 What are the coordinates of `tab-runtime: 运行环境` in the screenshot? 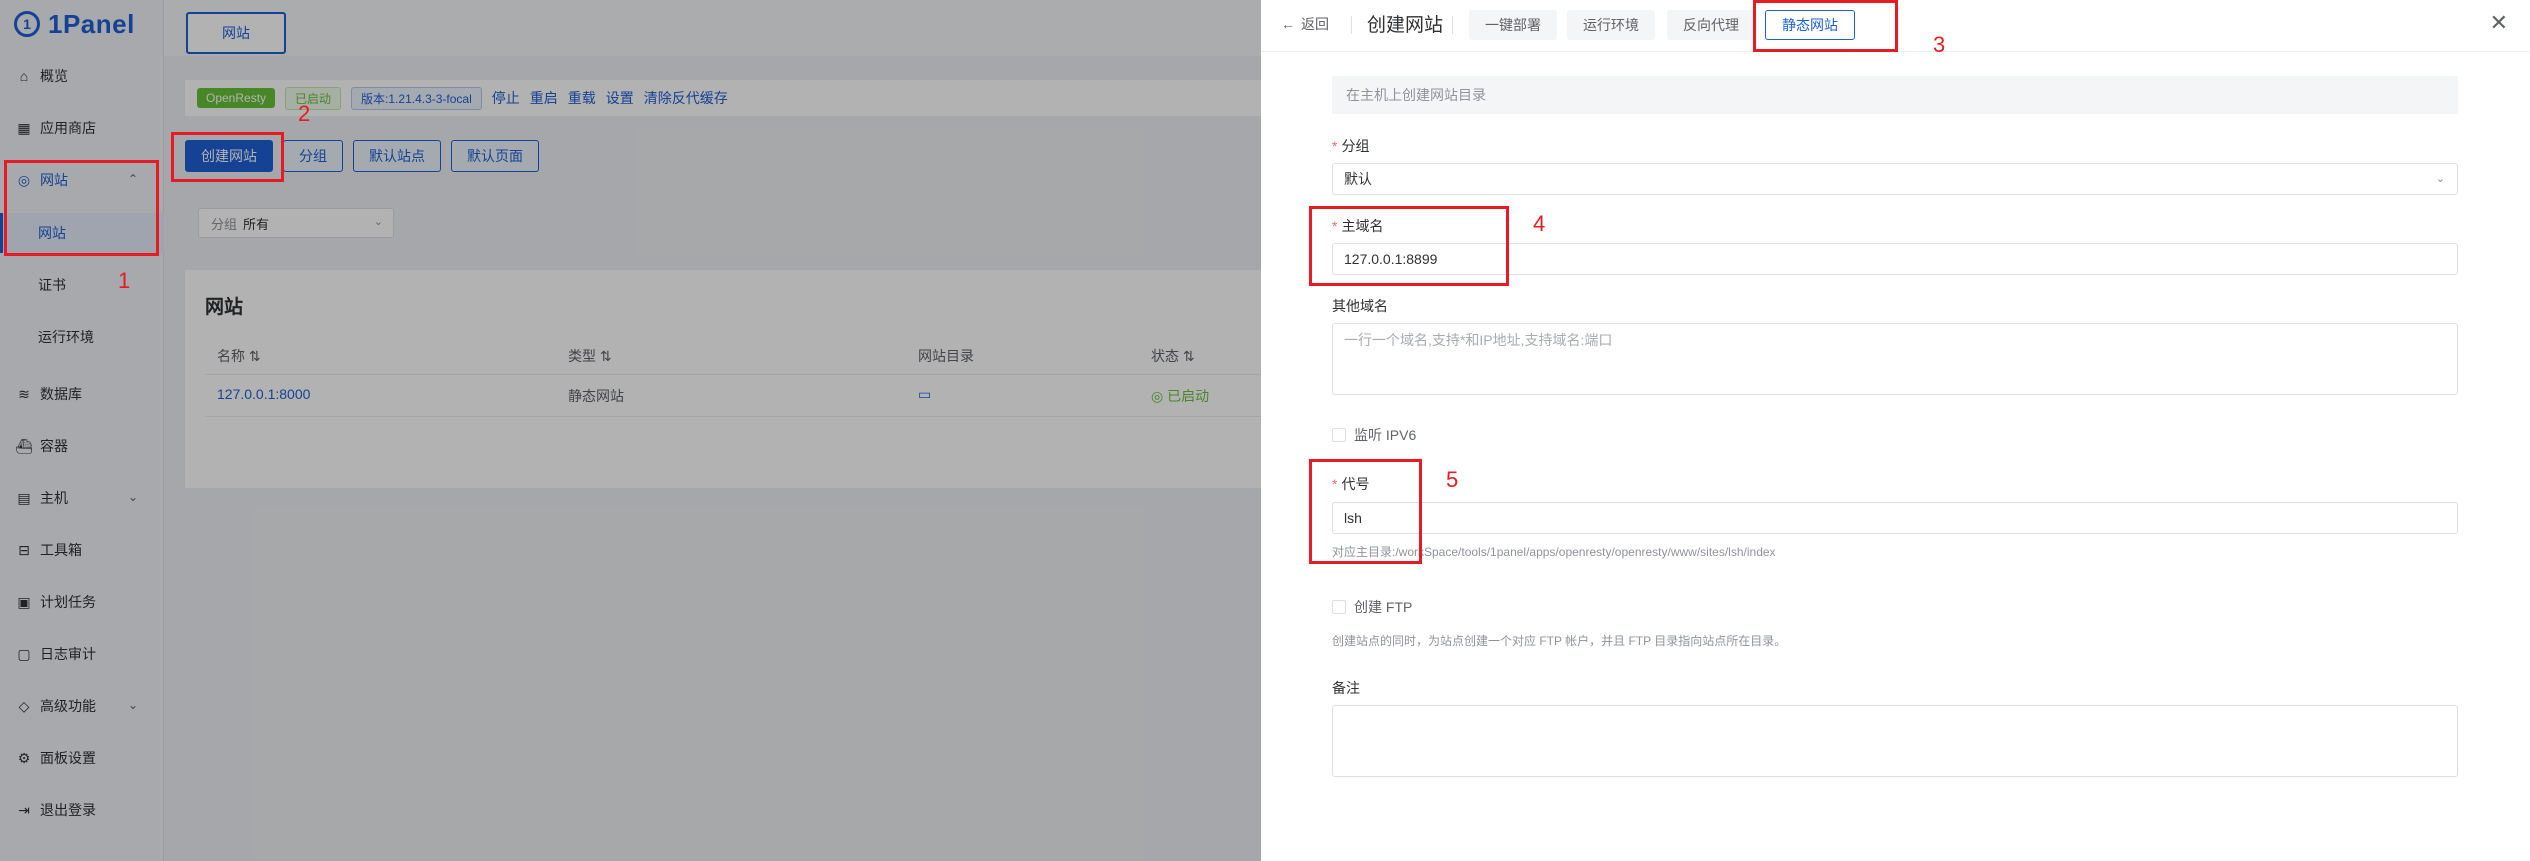 It's located at (1611, 25).